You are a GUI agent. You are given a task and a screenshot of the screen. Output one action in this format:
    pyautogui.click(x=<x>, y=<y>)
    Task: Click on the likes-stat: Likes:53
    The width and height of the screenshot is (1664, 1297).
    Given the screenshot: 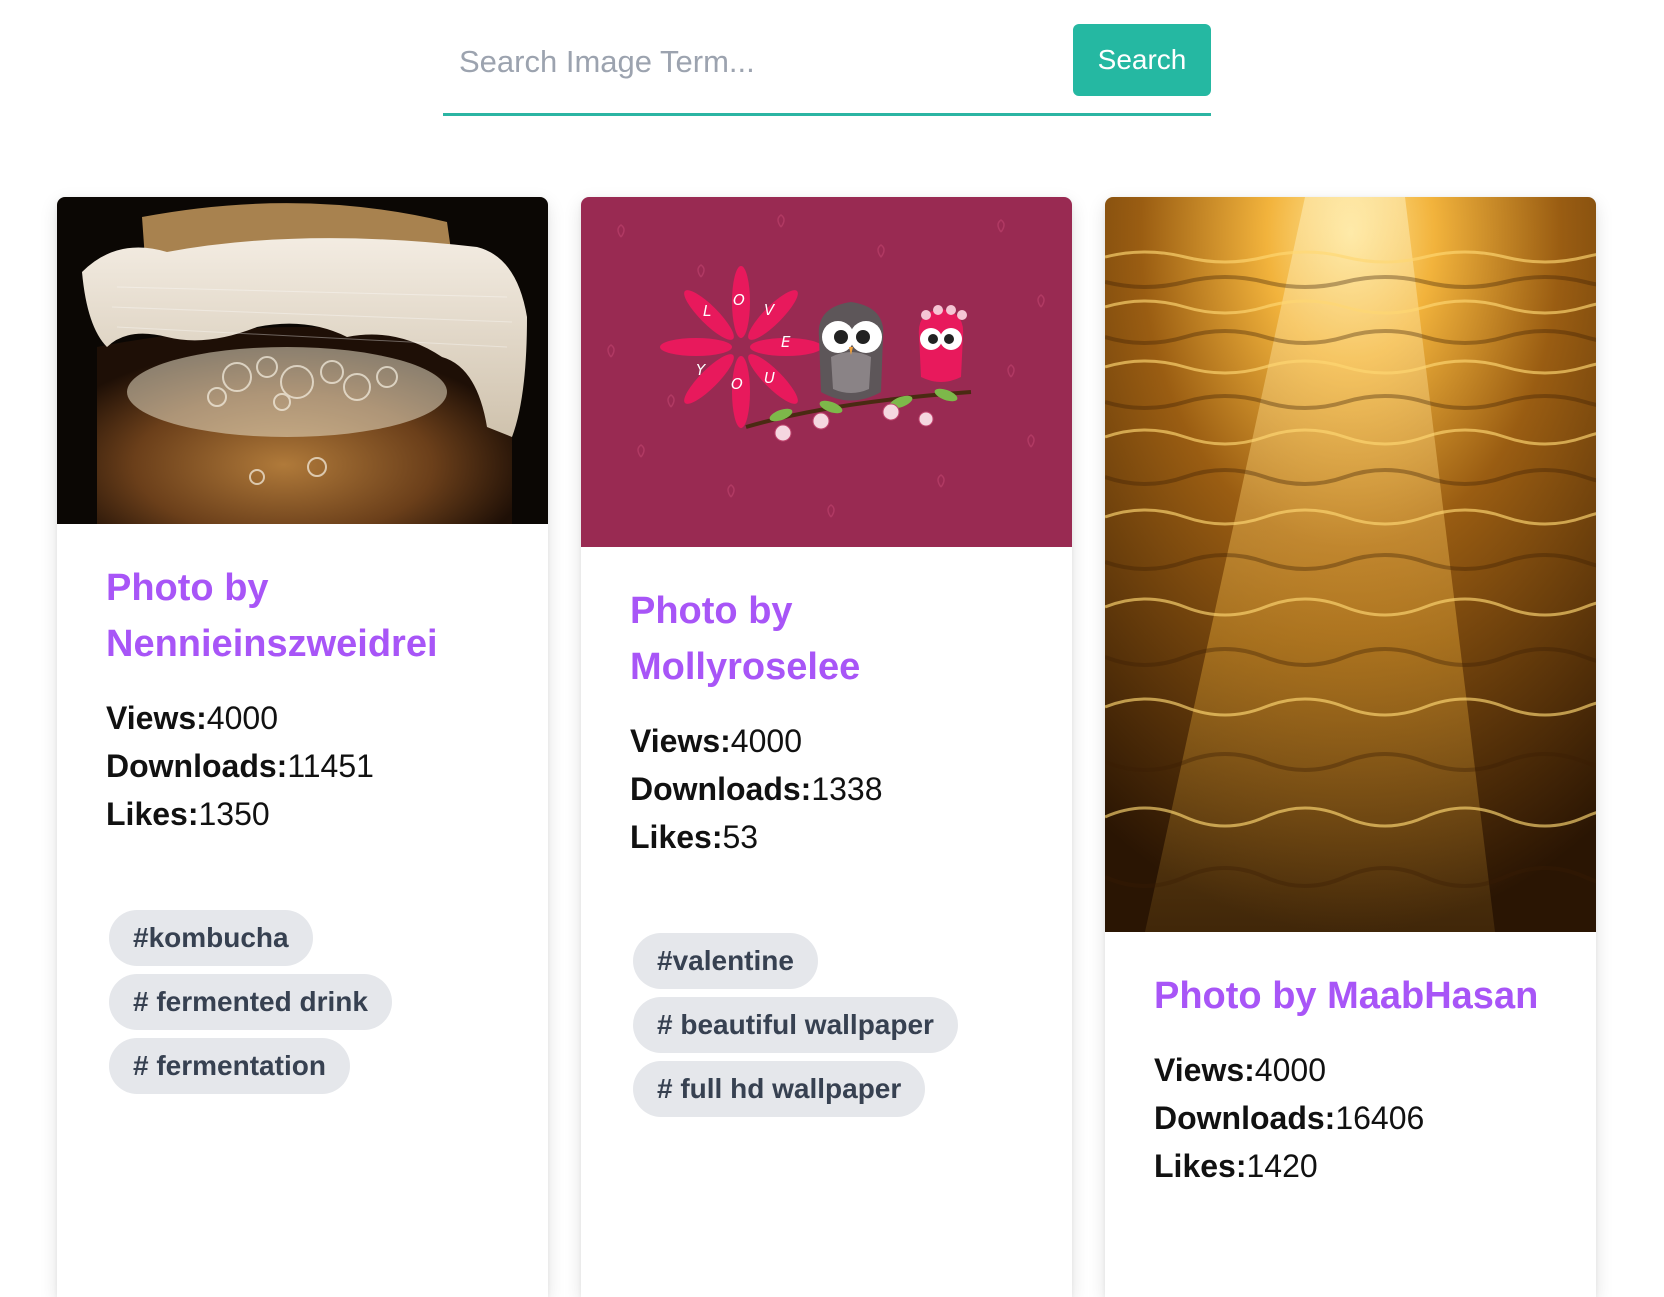 What is the action you would take?
    pyautogui.click(x=827, y=837)
    